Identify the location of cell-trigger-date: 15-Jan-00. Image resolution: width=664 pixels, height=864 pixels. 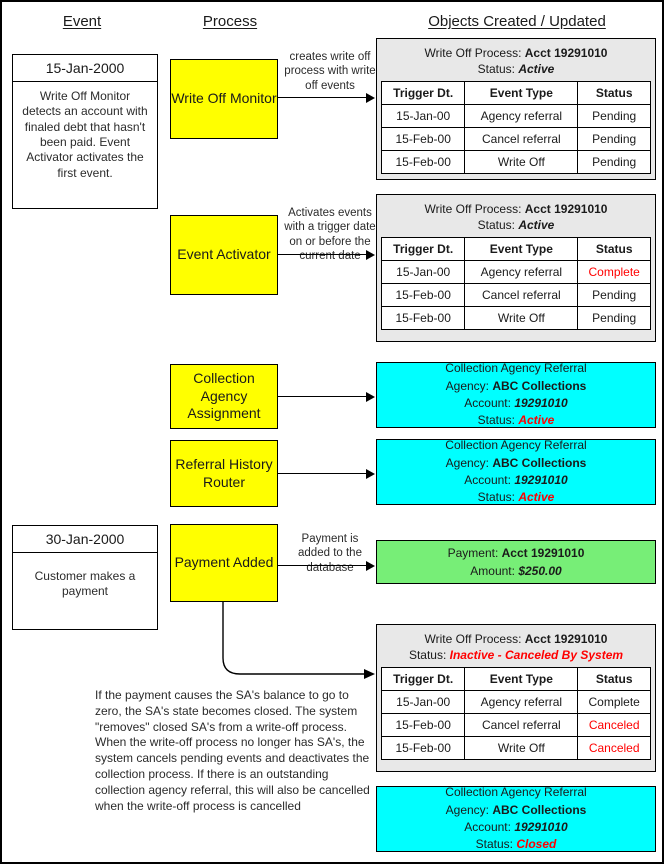
(423, 702).